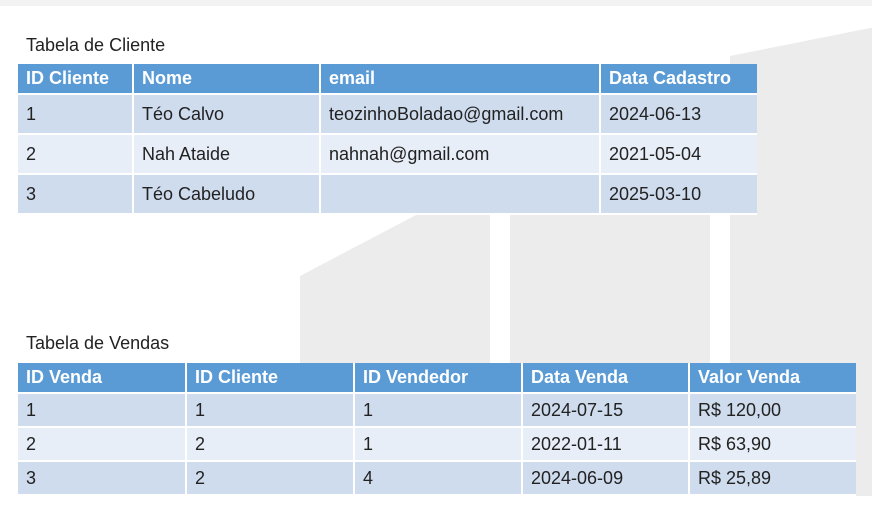  Describe the element at coordinates (606, 478) in the screenshot. I see `cell-data-venda: 2024-06-09` at that location.